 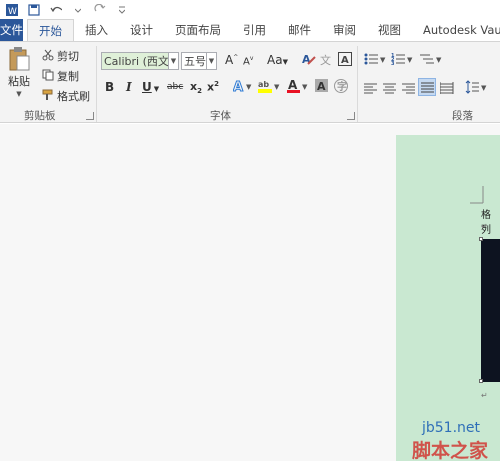 I want to click on format-painter-button: 格式刷, so click(x=66, y=96).